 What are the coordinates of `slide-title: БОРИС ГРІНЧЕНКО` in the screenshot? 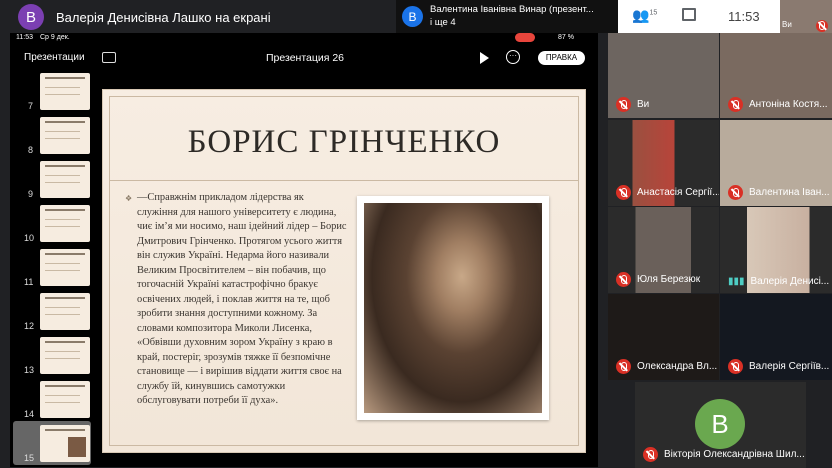 It's located at (344, 142).